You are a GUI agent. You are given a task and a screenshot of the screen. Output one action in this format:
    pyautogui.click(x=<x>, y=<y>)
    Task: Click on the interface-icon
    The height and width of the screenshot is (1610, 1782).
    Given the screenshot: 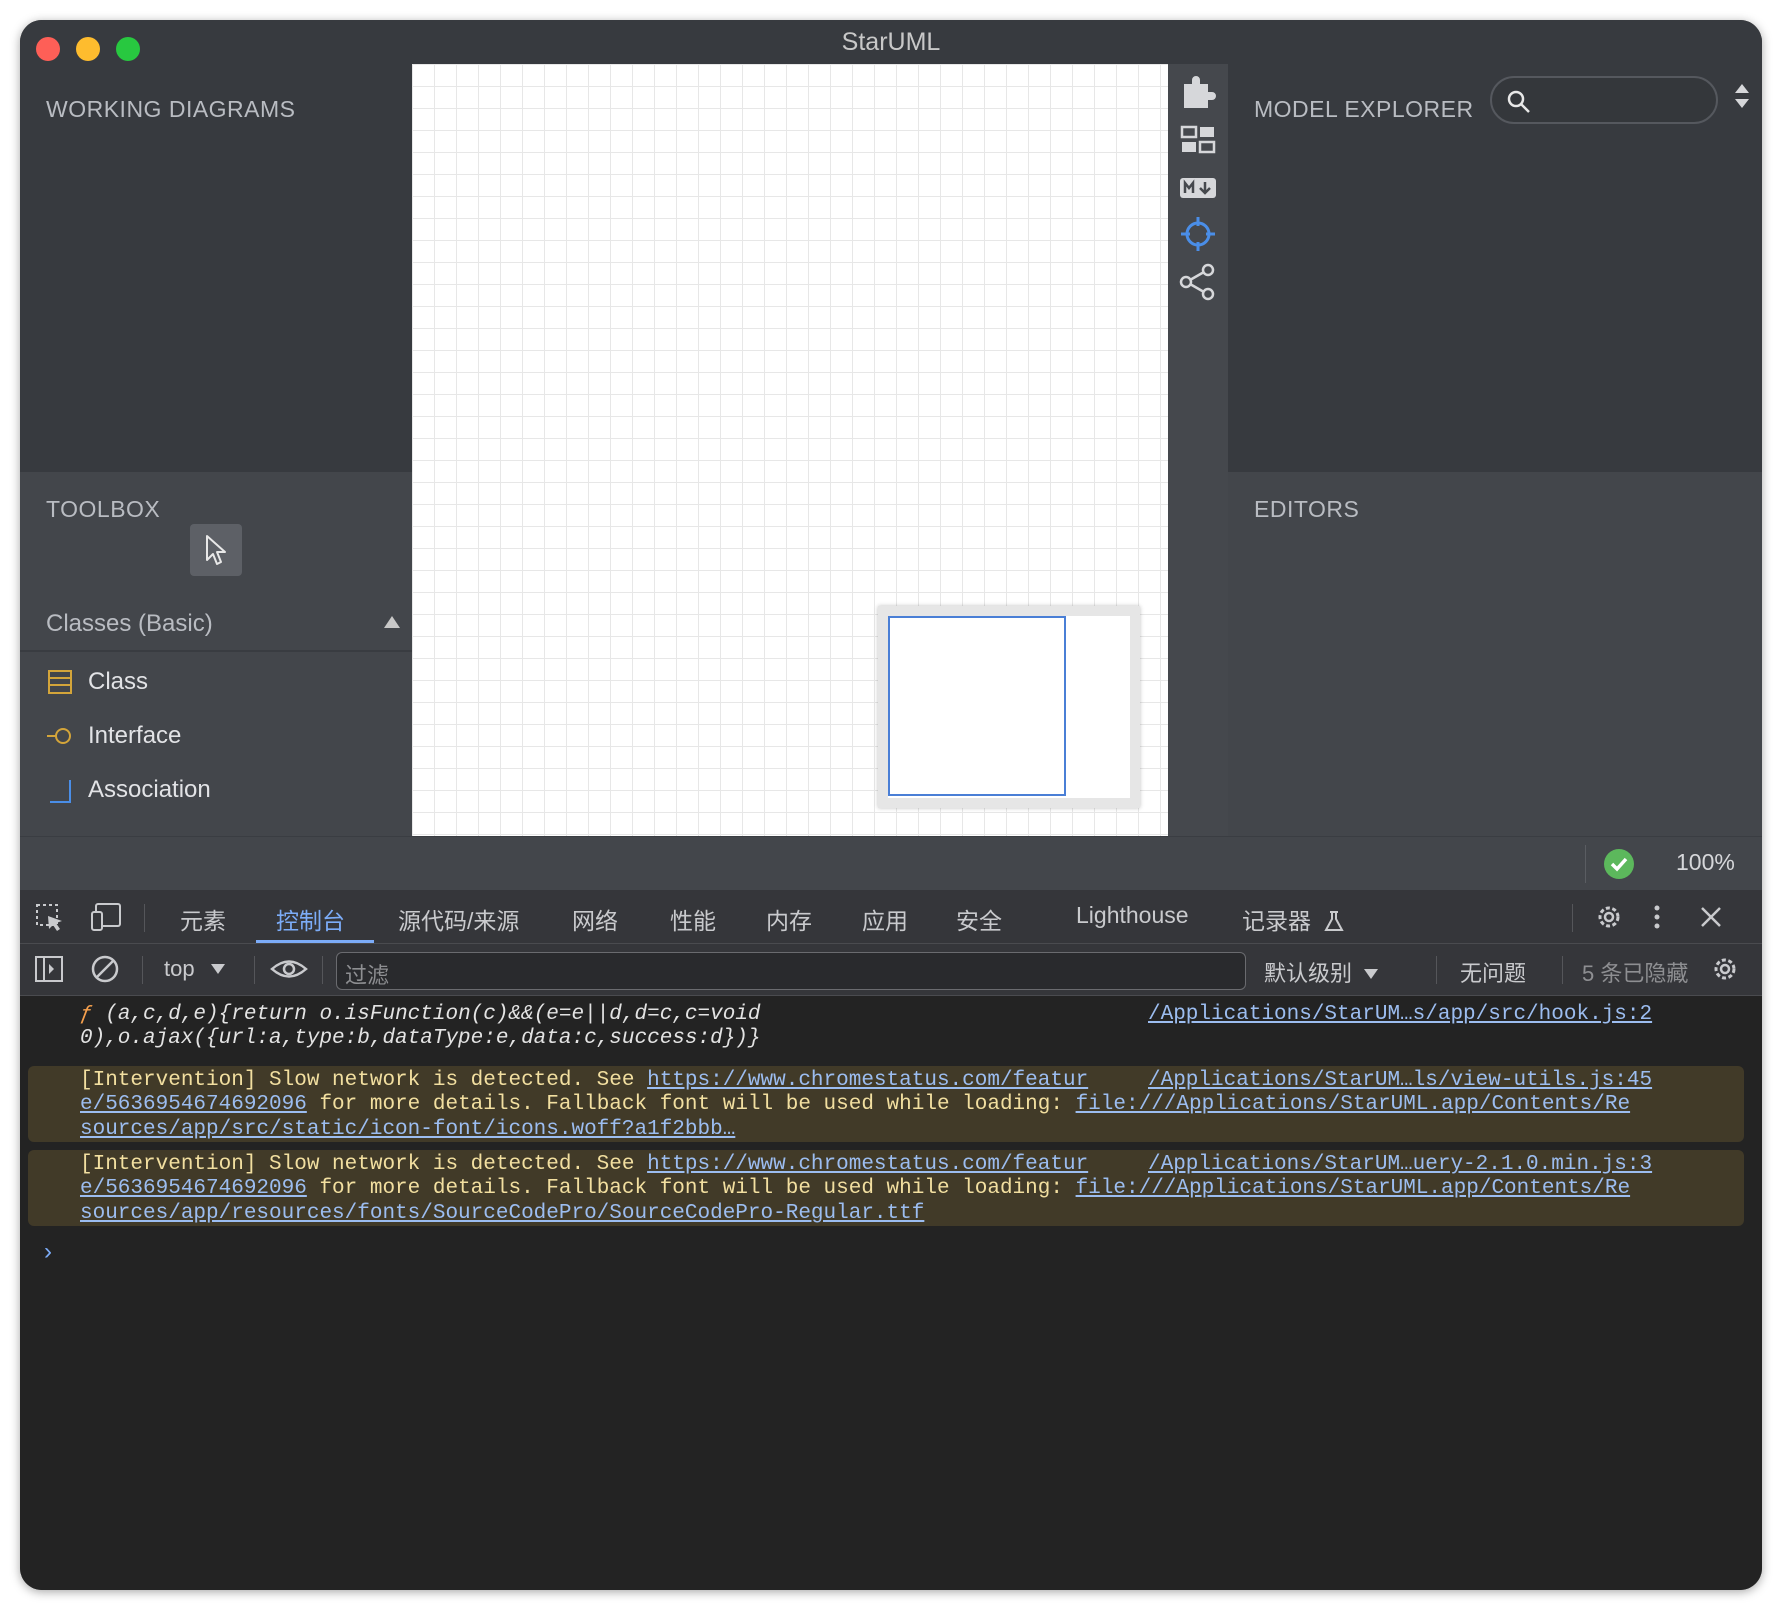 What is the action you would take?
    pyautogui.click(x=59, y=736)
    